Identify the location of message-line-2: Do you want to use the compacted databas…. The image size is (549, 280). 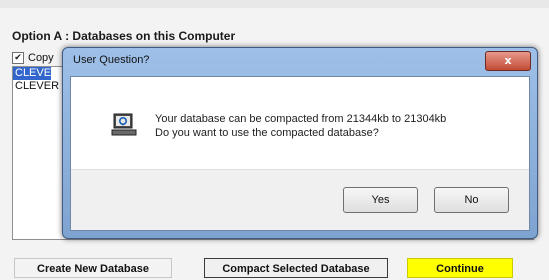
(267, 133).